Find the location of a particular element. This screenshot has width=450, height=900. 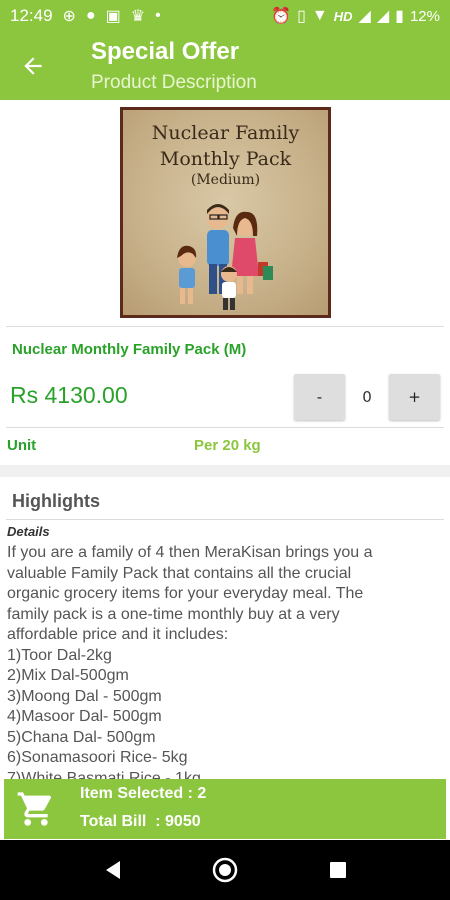

unit-label: Unit is located at coordinates (22, 445).